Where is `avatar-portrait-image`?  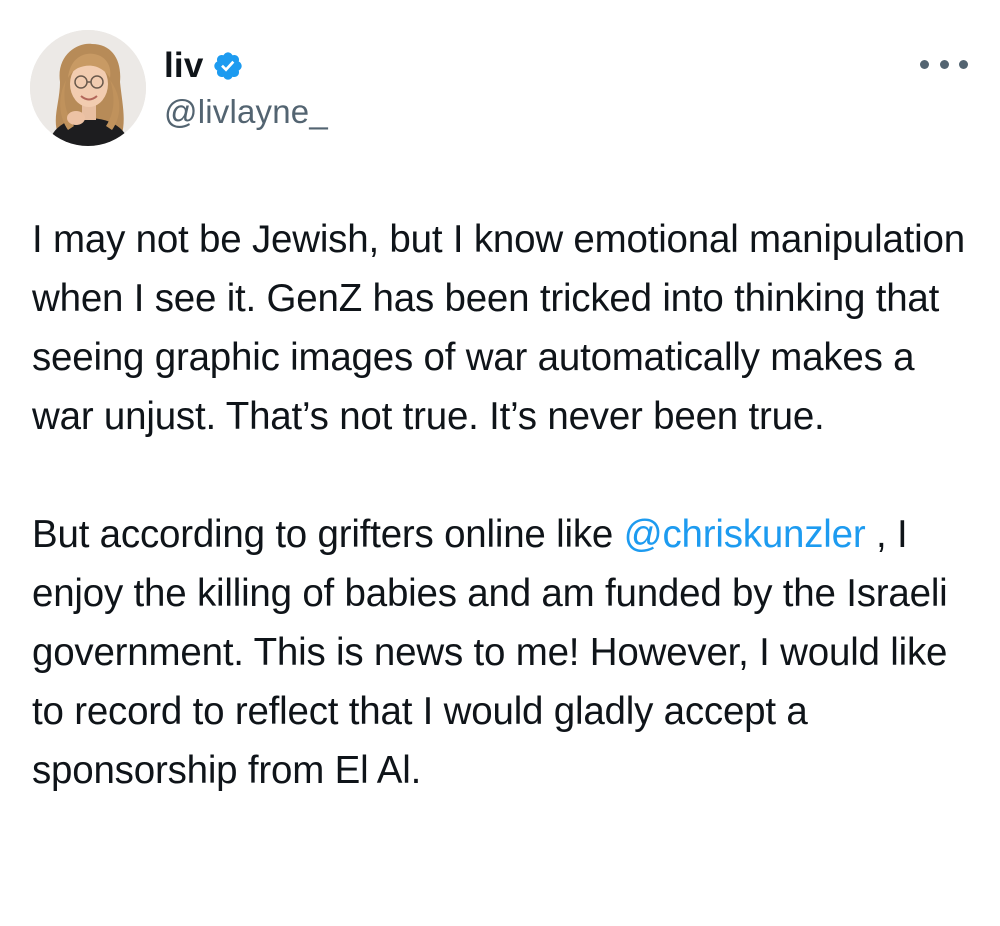 avatar-portrait-image is located at coordinates (88, 88).